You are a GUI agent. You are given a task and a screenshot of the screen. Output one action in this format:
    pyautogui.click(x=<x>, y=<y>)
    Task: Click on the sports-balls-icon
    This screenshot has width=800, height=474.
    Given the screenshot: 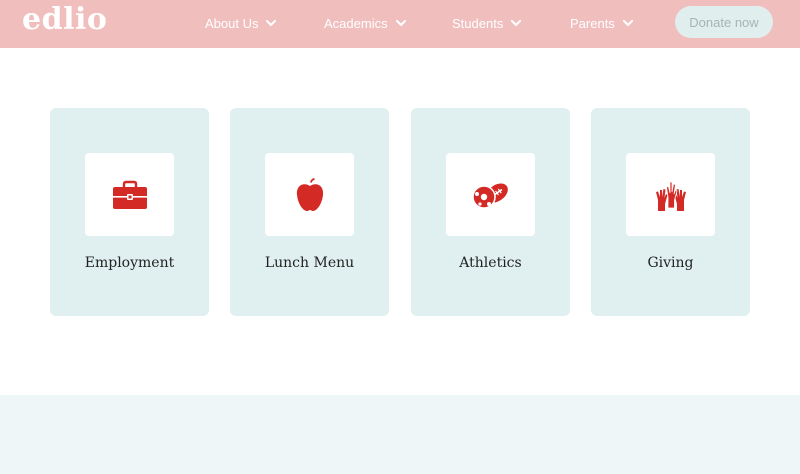 What is the action you would take?
    pyautogui.click(x=489, y=195)
    